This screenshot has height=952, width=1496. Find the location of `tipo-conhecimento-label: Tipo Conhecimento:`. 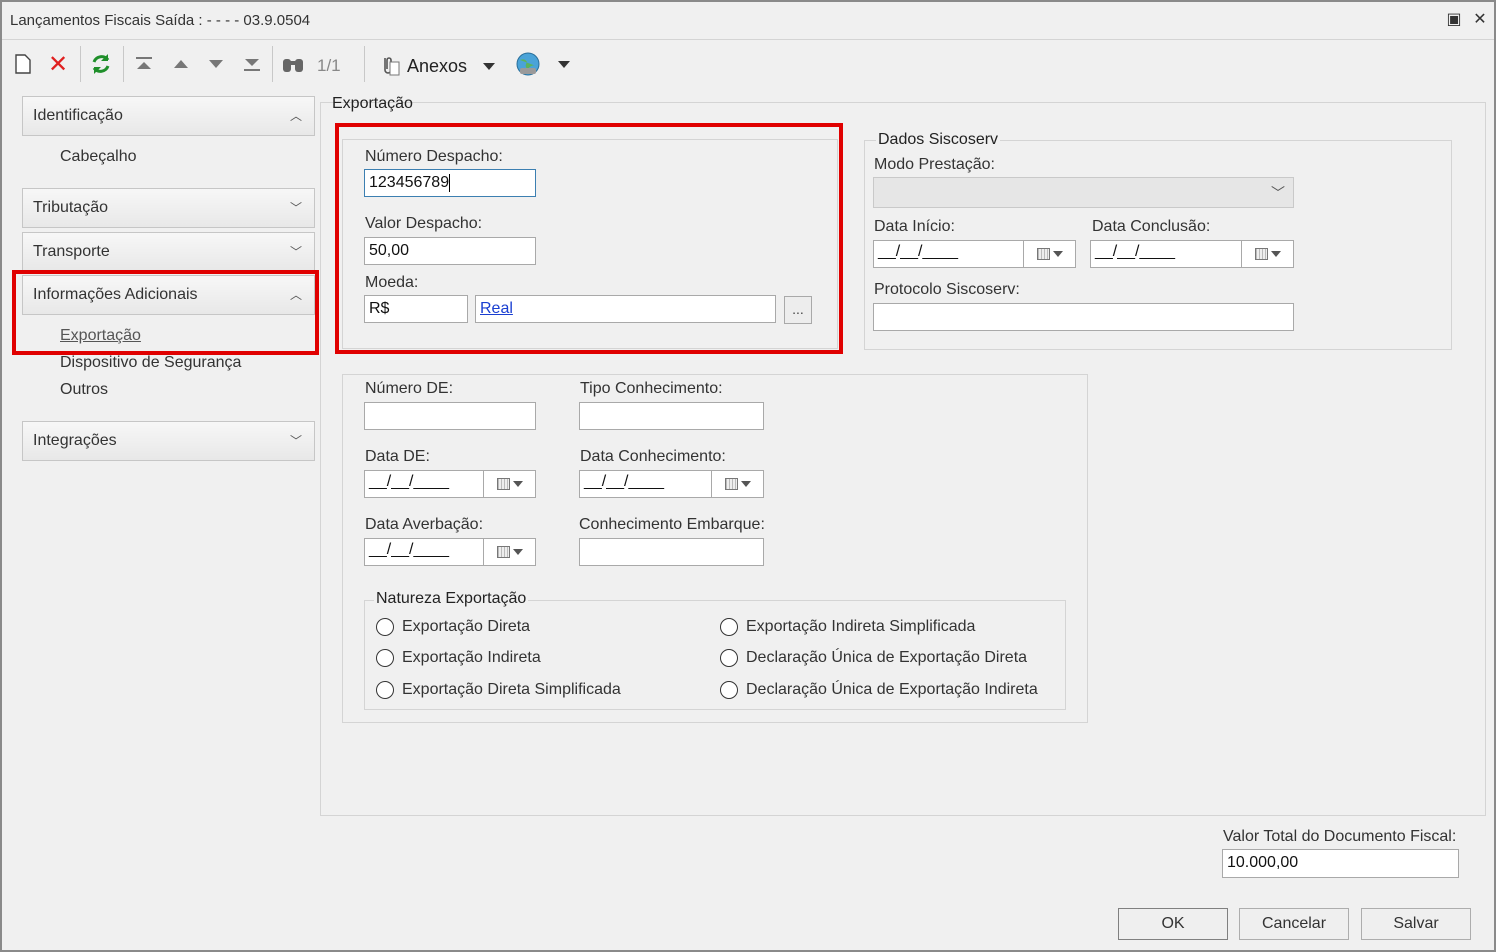

tipo-conhecimento-label: Tipo Conhecimento: is located at coordinates (651, 388).